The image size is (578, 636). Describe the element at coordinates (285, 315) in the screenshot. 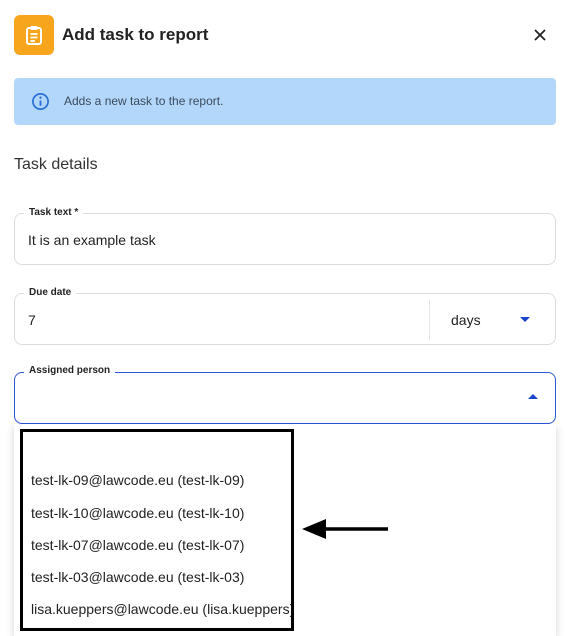

I see `due-date-field: Due date 7 days` at that location.